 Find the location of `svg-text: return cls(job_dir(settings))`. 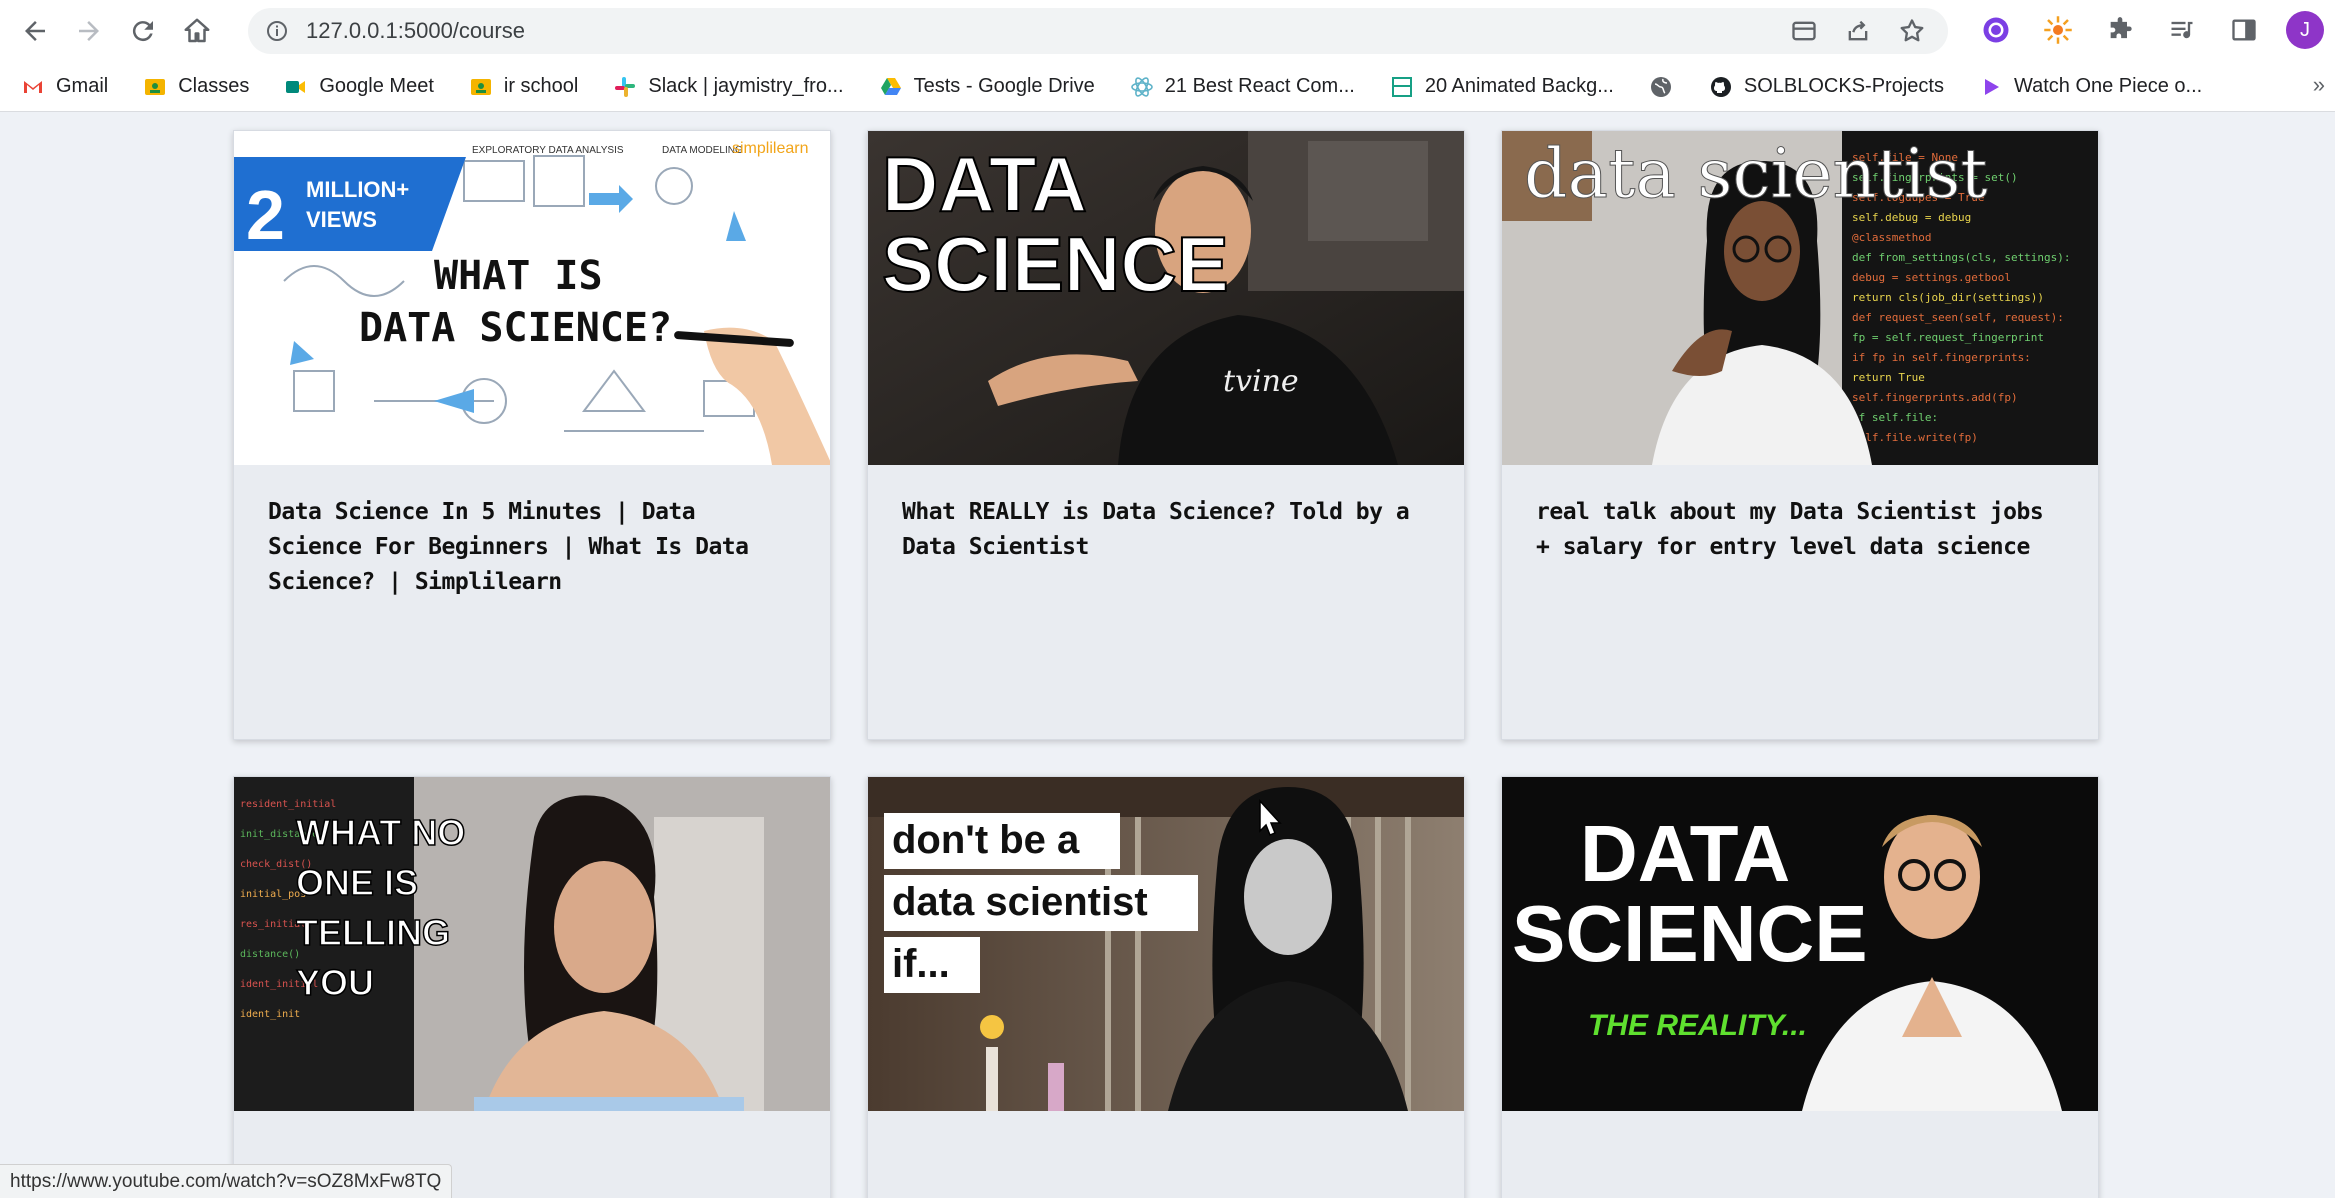

svg-text: return cls(job_dir(settings)) is located at coordinates (1948, 297).